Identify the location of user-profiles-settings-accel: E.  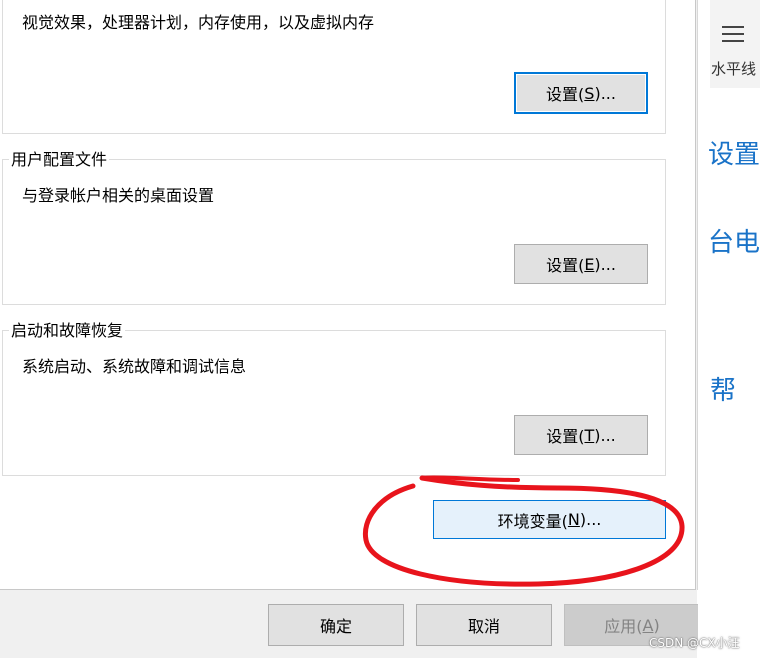
(589, 264).